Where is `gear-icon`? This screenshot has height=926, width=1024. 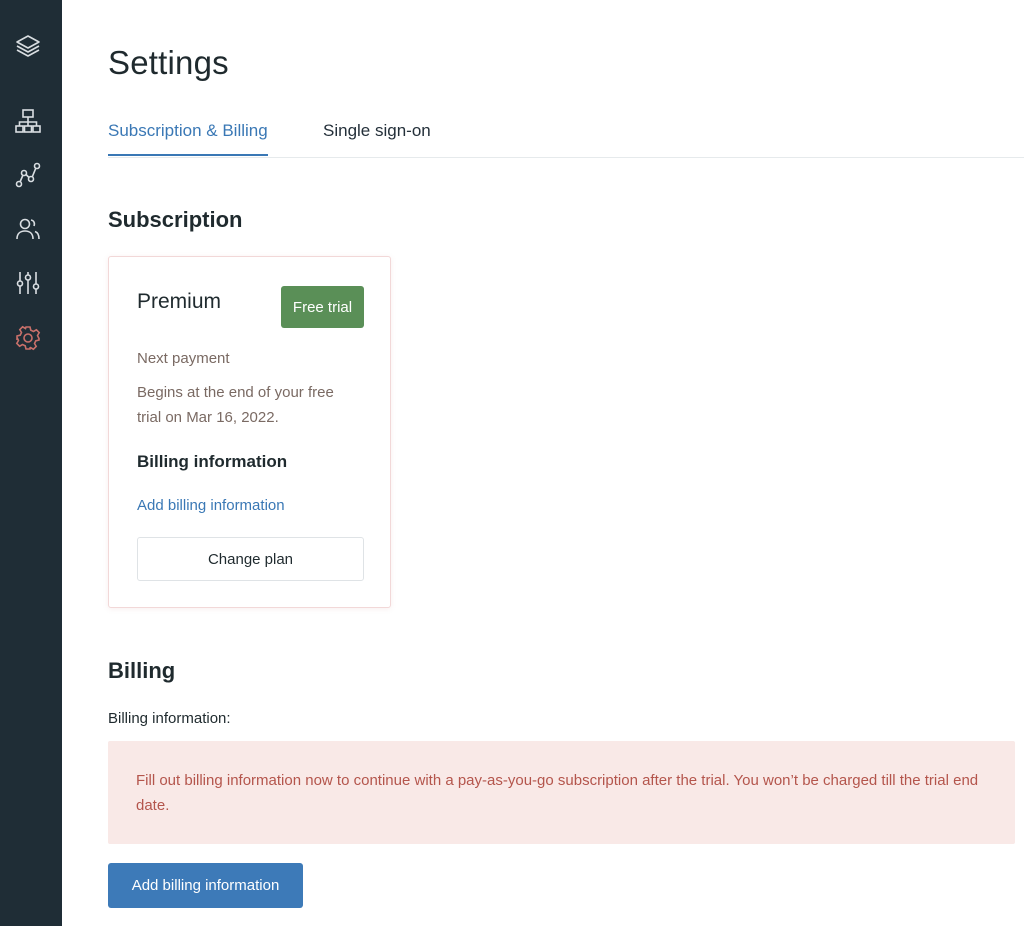 gear-icon is located at coordinates (28, 338).